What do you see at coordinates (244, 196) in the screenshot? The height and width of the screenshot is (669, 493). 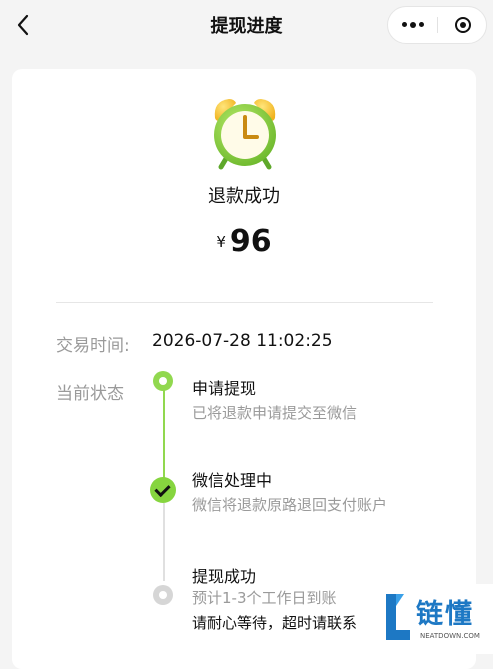 I see `status-title: 退款成功` at bounding box center [244, 196].